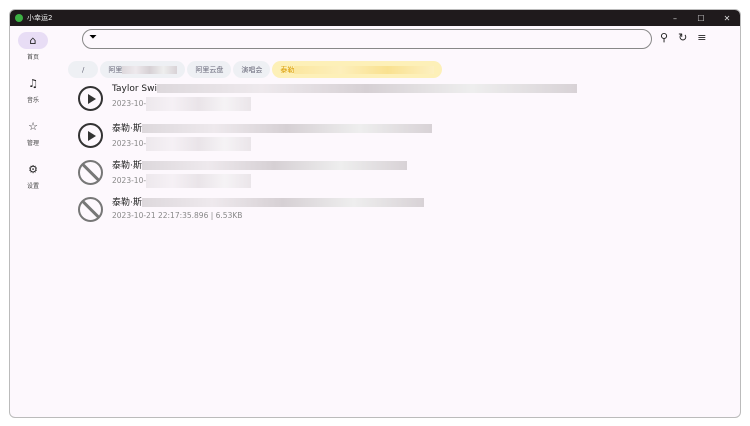 Image resolution: width=750 pixels, height=426 pixels. What do you see at coordinates (252, 69) in the screenshot?
I see `breadcrumb-item: 演唱会` at bounding box center [252, 69].